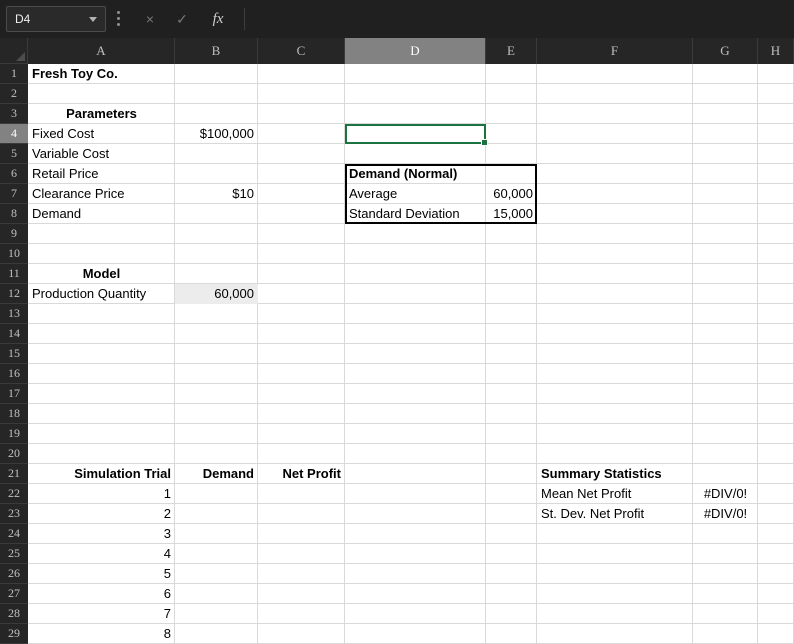 This screenshot has height=644, width=794. What do you see at coordinates (101, 294) in the screenshot?
I see `cell-A12: Production Quantity` at bounding box center [101, 294].